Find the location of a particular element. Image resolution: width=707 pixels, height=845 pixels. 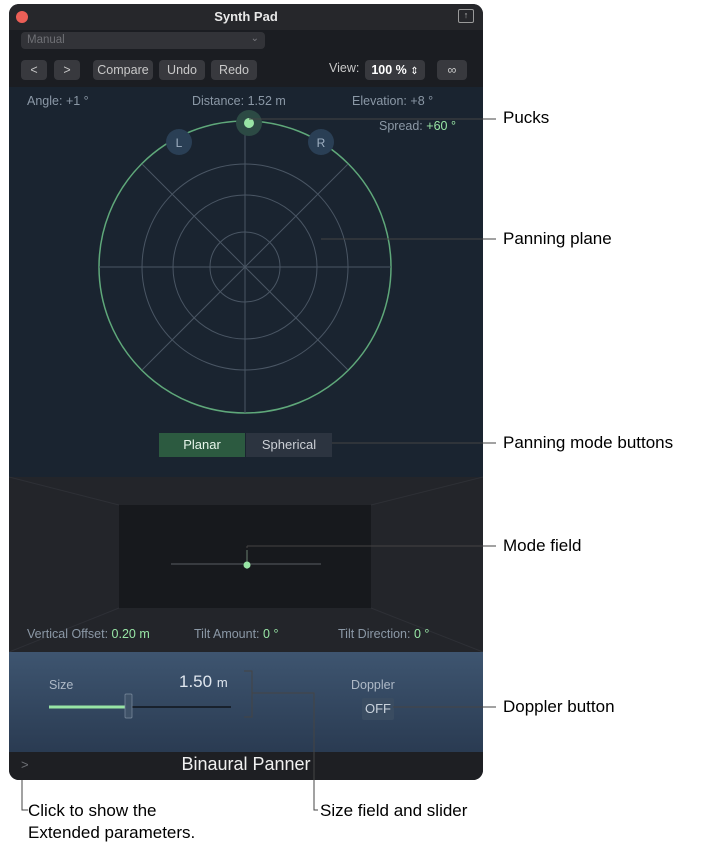

doppler-label: Doppler is located at coordinates (373, 685).